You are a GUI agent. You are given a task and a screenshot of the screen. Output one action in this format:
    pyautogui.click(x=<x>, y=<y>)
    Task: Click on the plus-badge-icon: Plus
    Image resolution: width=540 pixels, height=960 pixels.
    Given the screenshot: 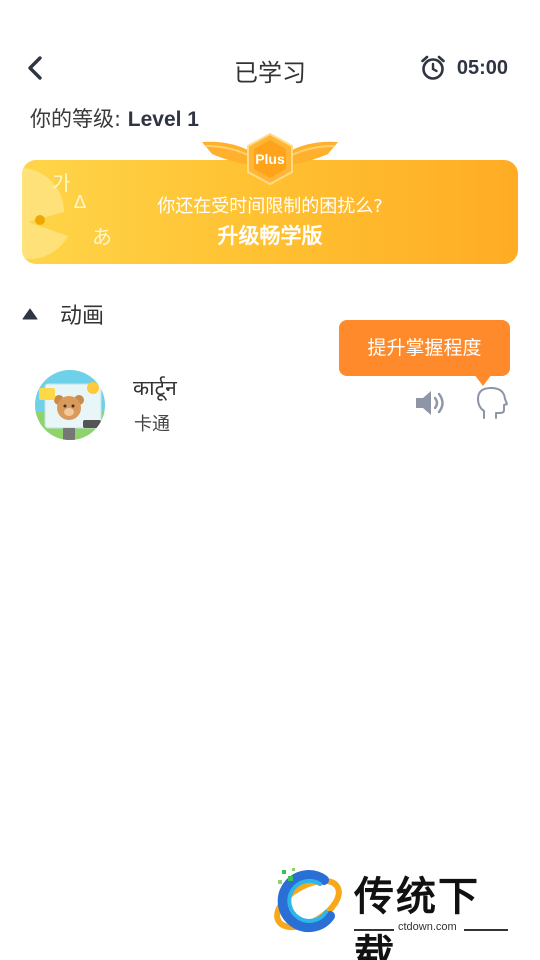 What is the action you would take?
    pyautogui.click(x=270, y=159)
    